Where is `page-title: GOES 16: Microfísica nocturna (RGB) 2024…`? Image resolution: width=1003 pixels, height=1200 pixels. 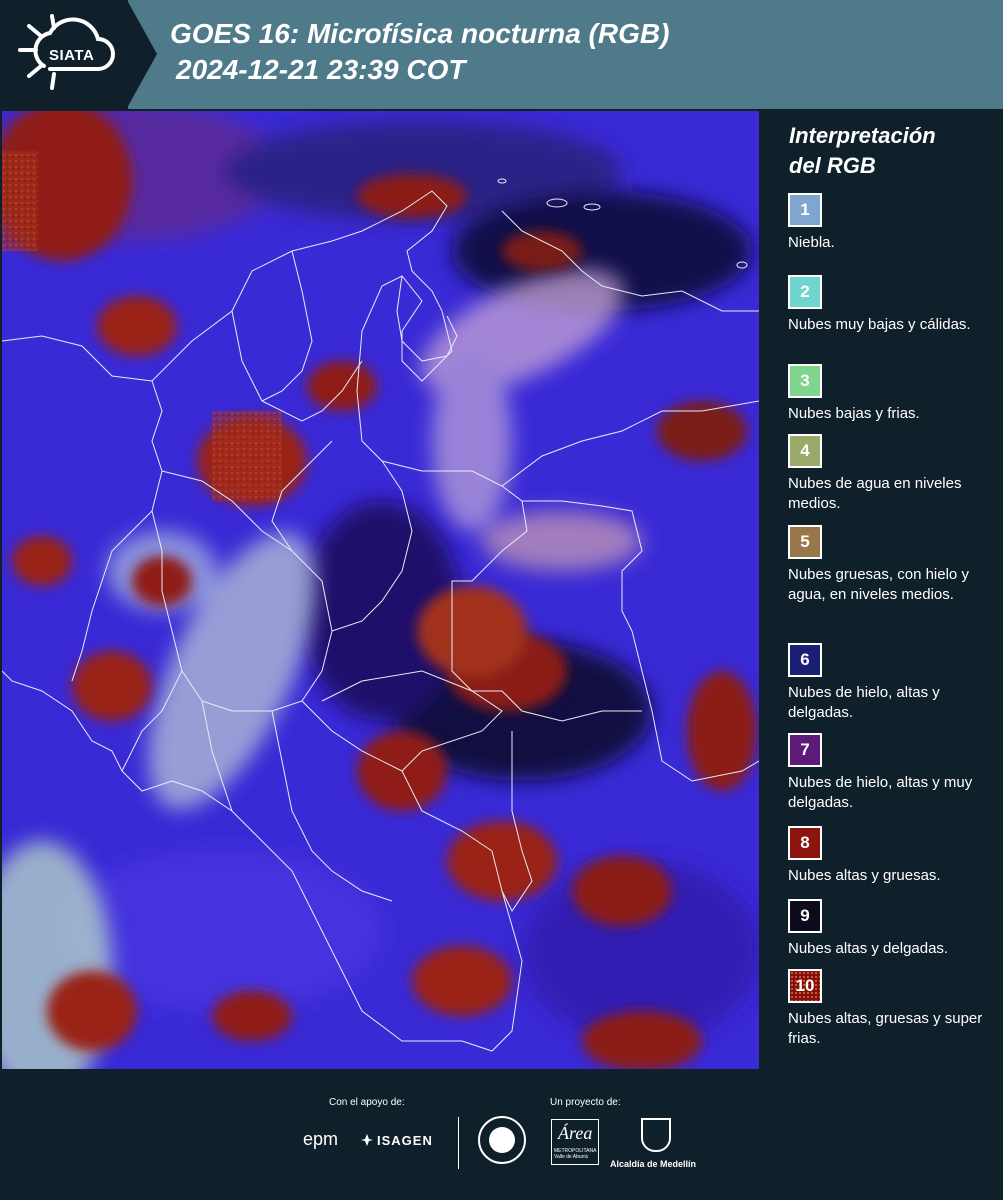
page-title: GOES 16: Microfísica nocturna (RGB) 2024… is located at coordinates (419, 52).